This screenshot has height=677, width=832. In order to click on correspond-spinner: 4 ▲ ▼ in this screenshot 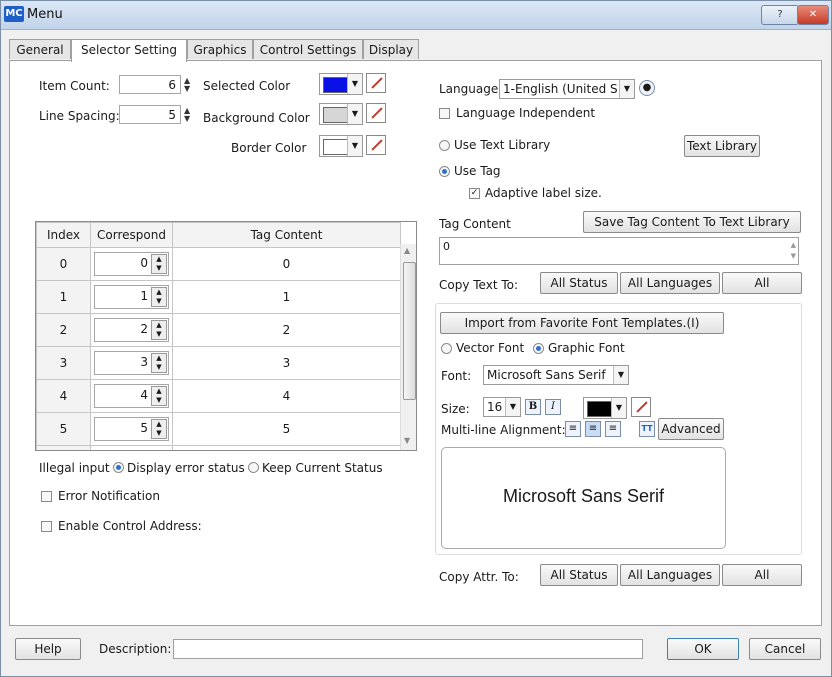, I will do `click(131, 396)`.